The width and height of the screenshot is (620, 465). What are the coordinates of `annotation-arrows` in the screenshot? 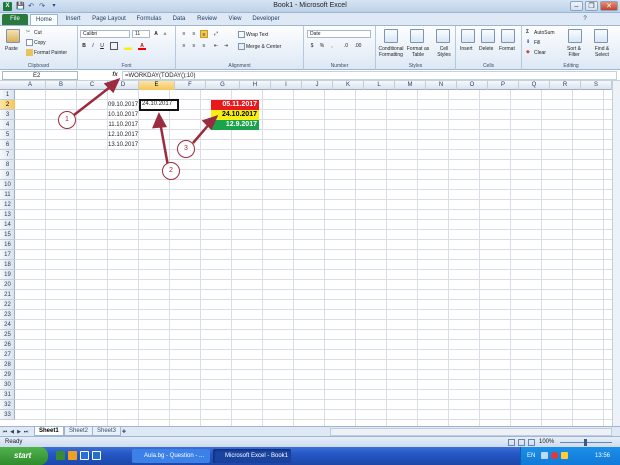 It's located at (146, 122).